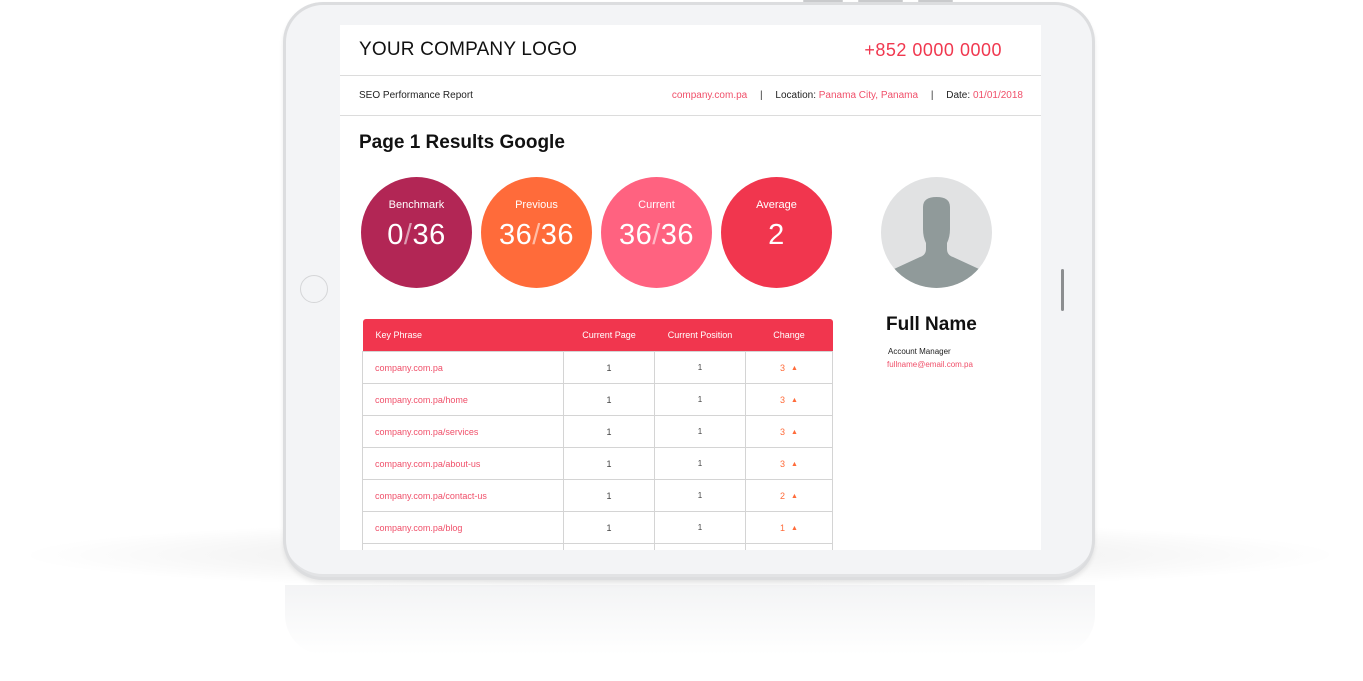 The image size is (1363, 681). Describe the element at coordinates (958, 95) in the screenshot. I see `date-label: Date:` at that location.